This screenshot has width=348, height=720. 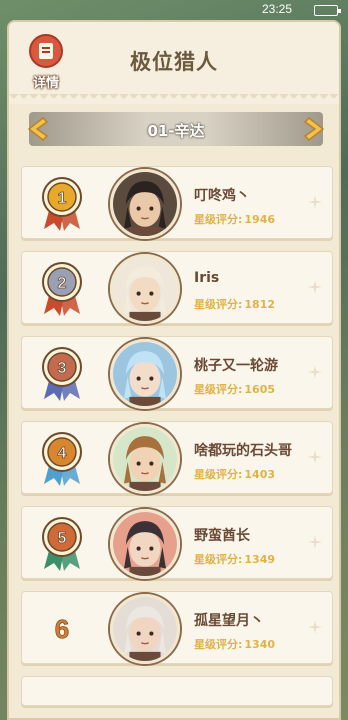 I want to click on rank-medal-icon: 3, so click(x=62, y=374).